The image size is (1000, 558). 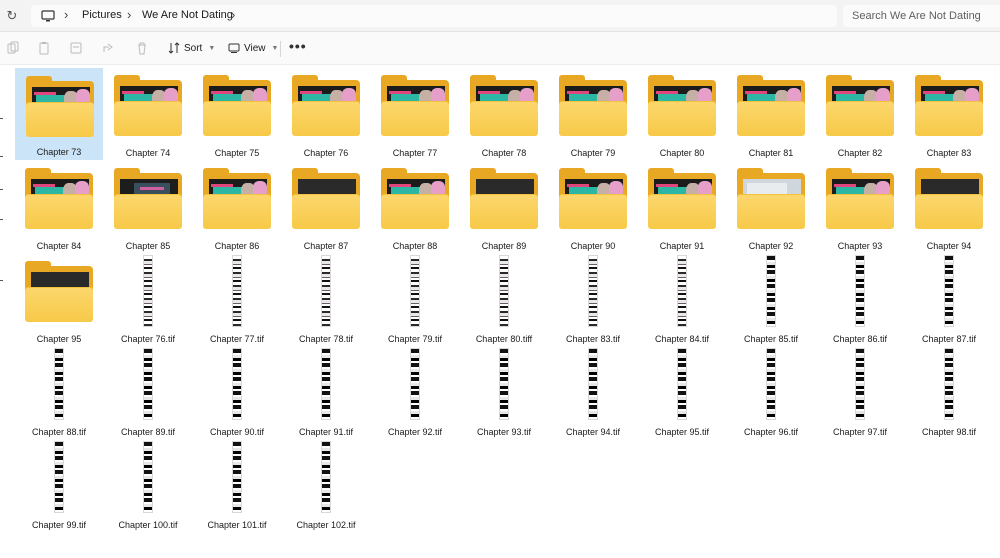 What do you see at coordinates (771, 114) in the screenshot?
I see `folder-item: Chapter 81` at bounding box center [771, 114].